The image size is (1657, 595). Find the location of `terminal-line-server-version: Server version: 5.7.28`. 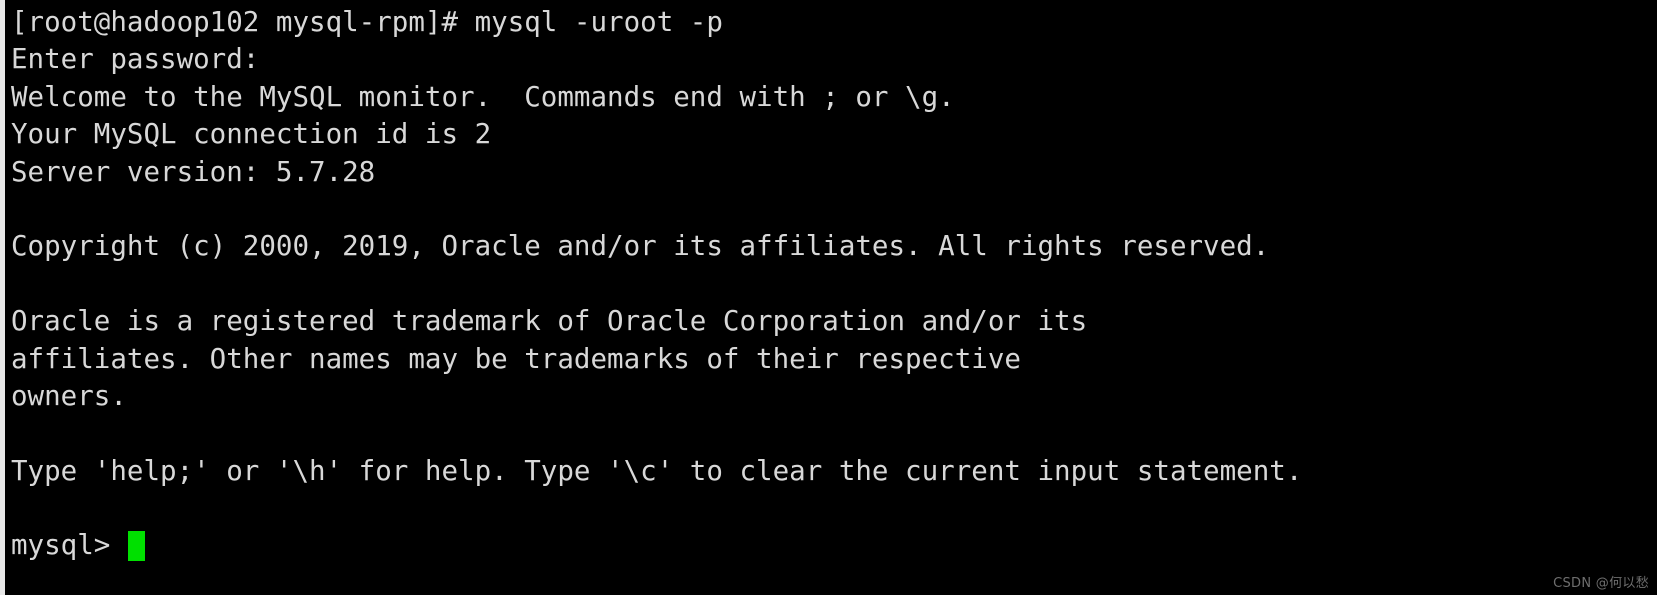

terminal-line-server-version: Server version: 5.7.28 is located at coordinates (193, 171).